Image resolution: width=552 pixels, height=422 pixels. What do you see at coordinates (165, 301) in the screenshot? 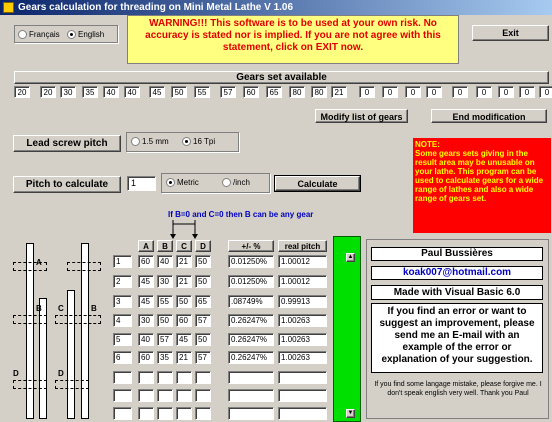
I see `table-cell: 55` at bounding box center [165, 301].